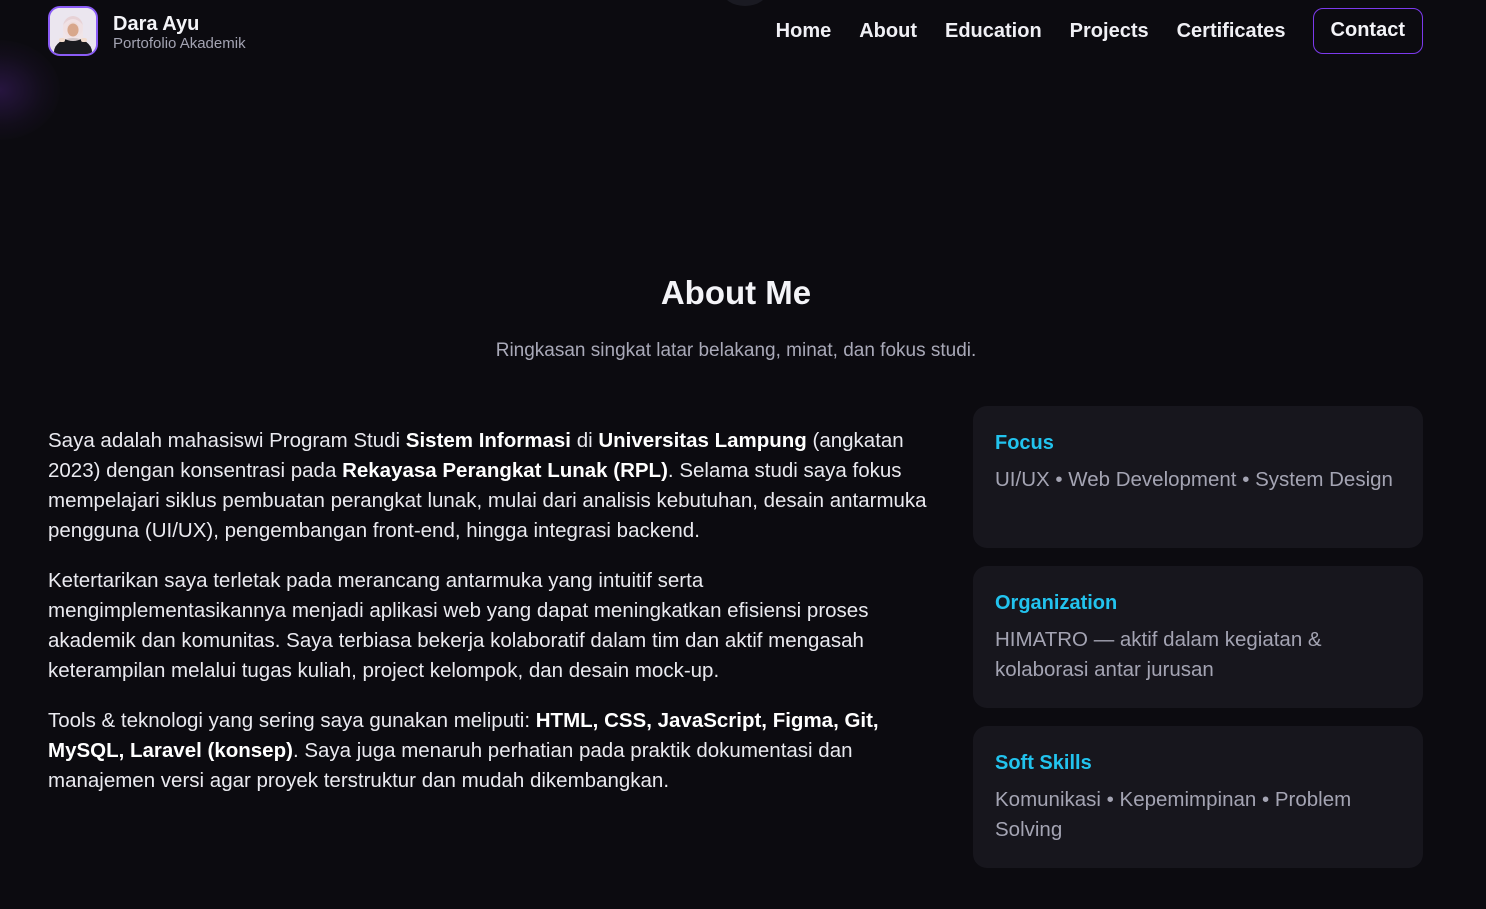  I want to click on about-p1-text-1: Saya adalah mahasiswi Program Studi, so click(227, 440).